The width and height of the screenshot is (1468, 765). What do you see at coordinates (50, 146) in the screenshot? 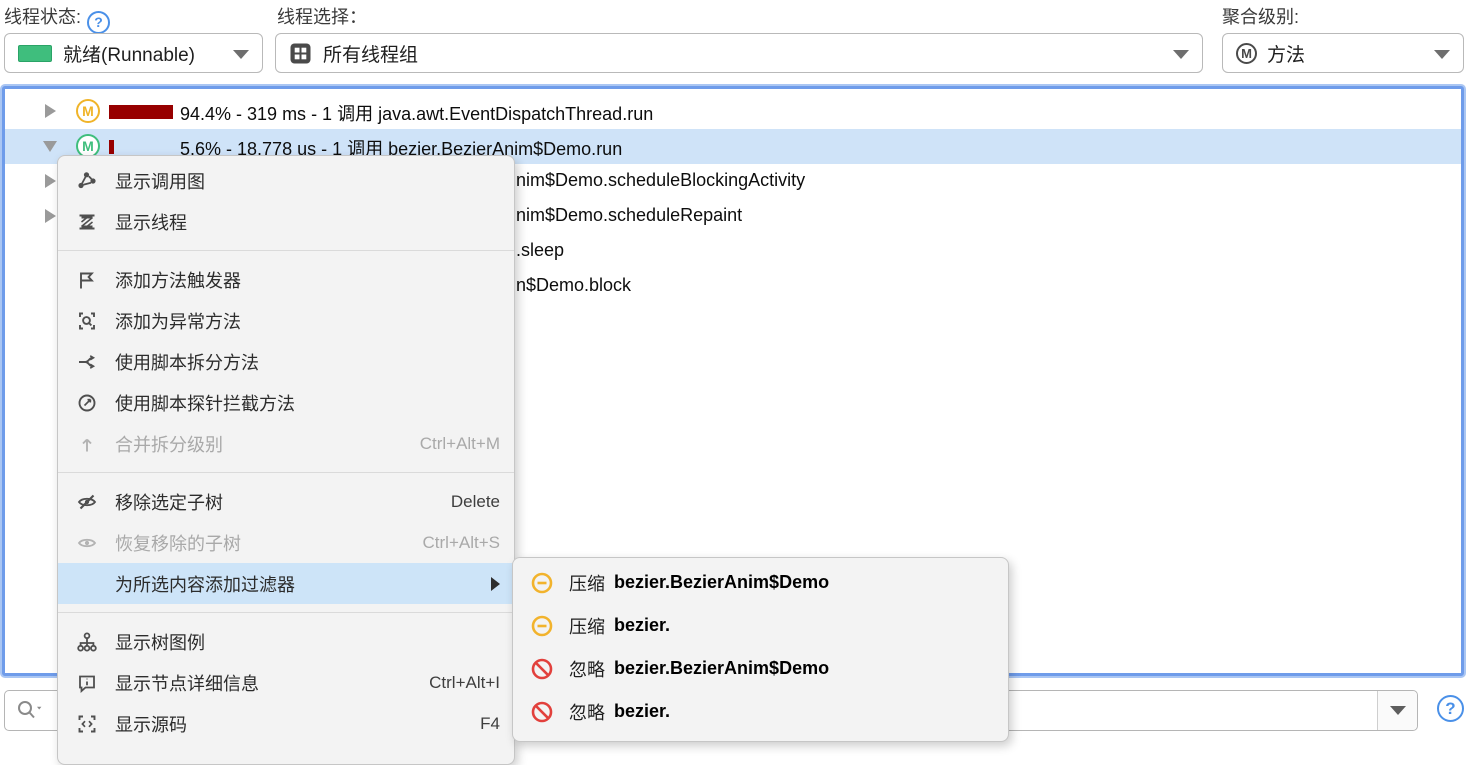
I see `collapse-arrow-icon` at bounding box center [50, 146].